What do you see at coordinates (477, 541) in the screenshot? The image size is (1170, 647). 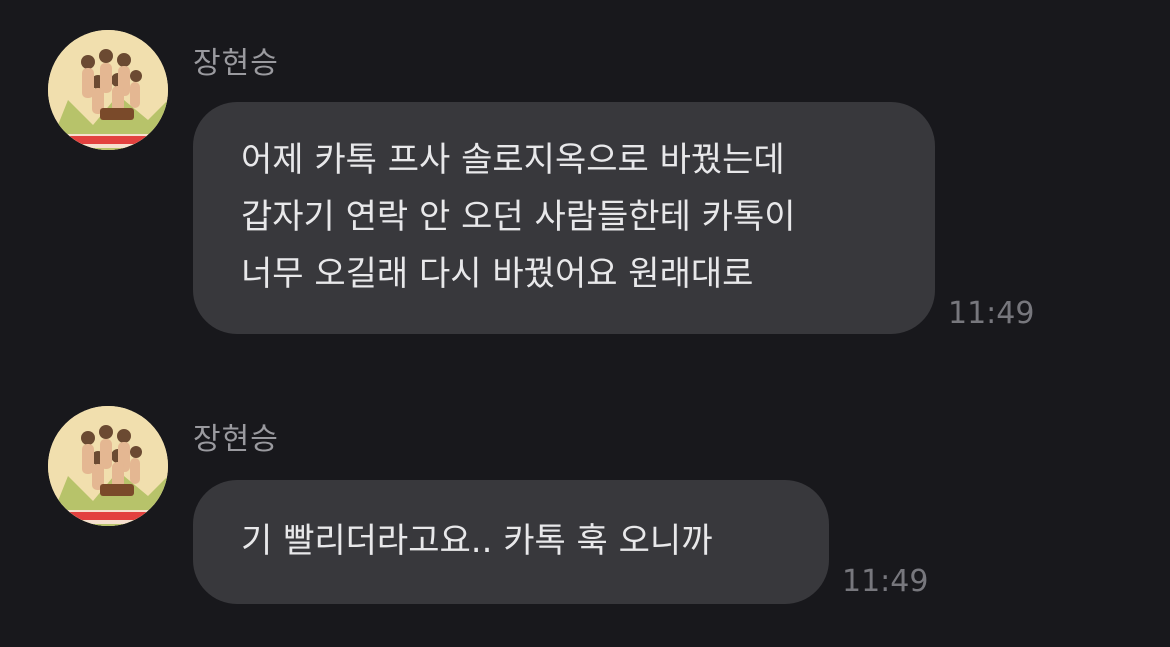 I see `message-text-line: 기 빨리더라고요.. 카톡 훅 오니까` at bounding box center [477, 541].